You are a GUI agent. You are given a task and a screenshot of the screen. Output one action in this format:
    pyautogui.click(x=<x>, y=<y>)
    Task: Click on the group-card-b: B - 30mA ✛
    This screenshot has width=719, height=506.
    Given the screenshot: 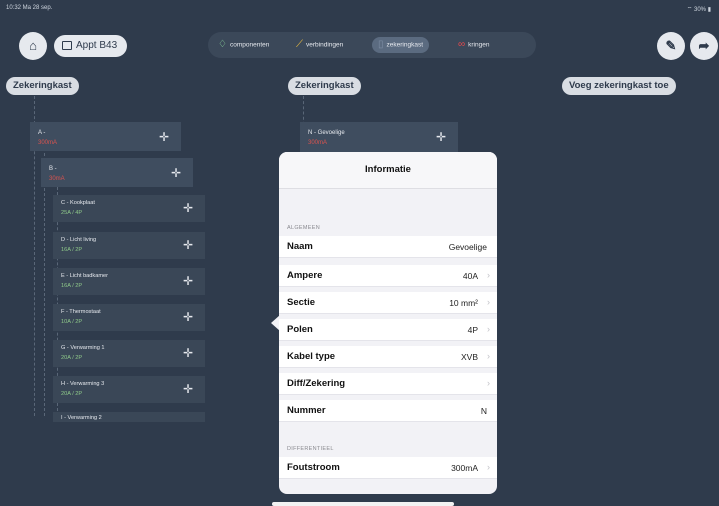 What is the action you would take?
    pyautogui.click(x=117, y=172)
    